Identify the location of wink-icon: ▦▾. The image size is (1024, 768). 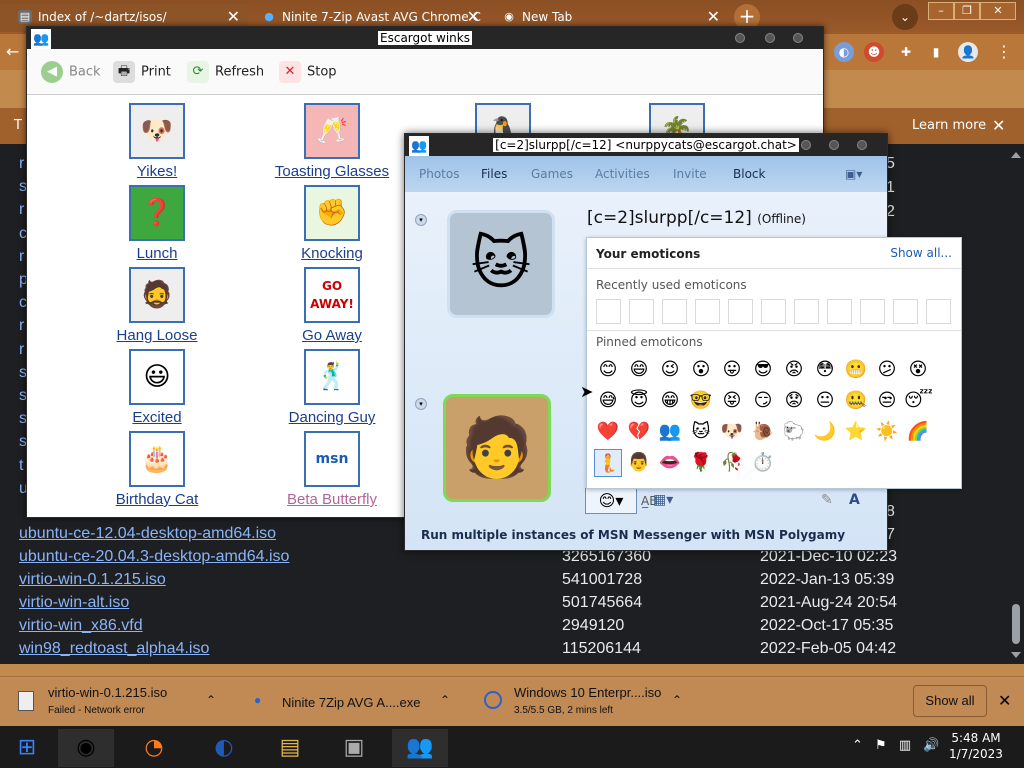
(663, 500).